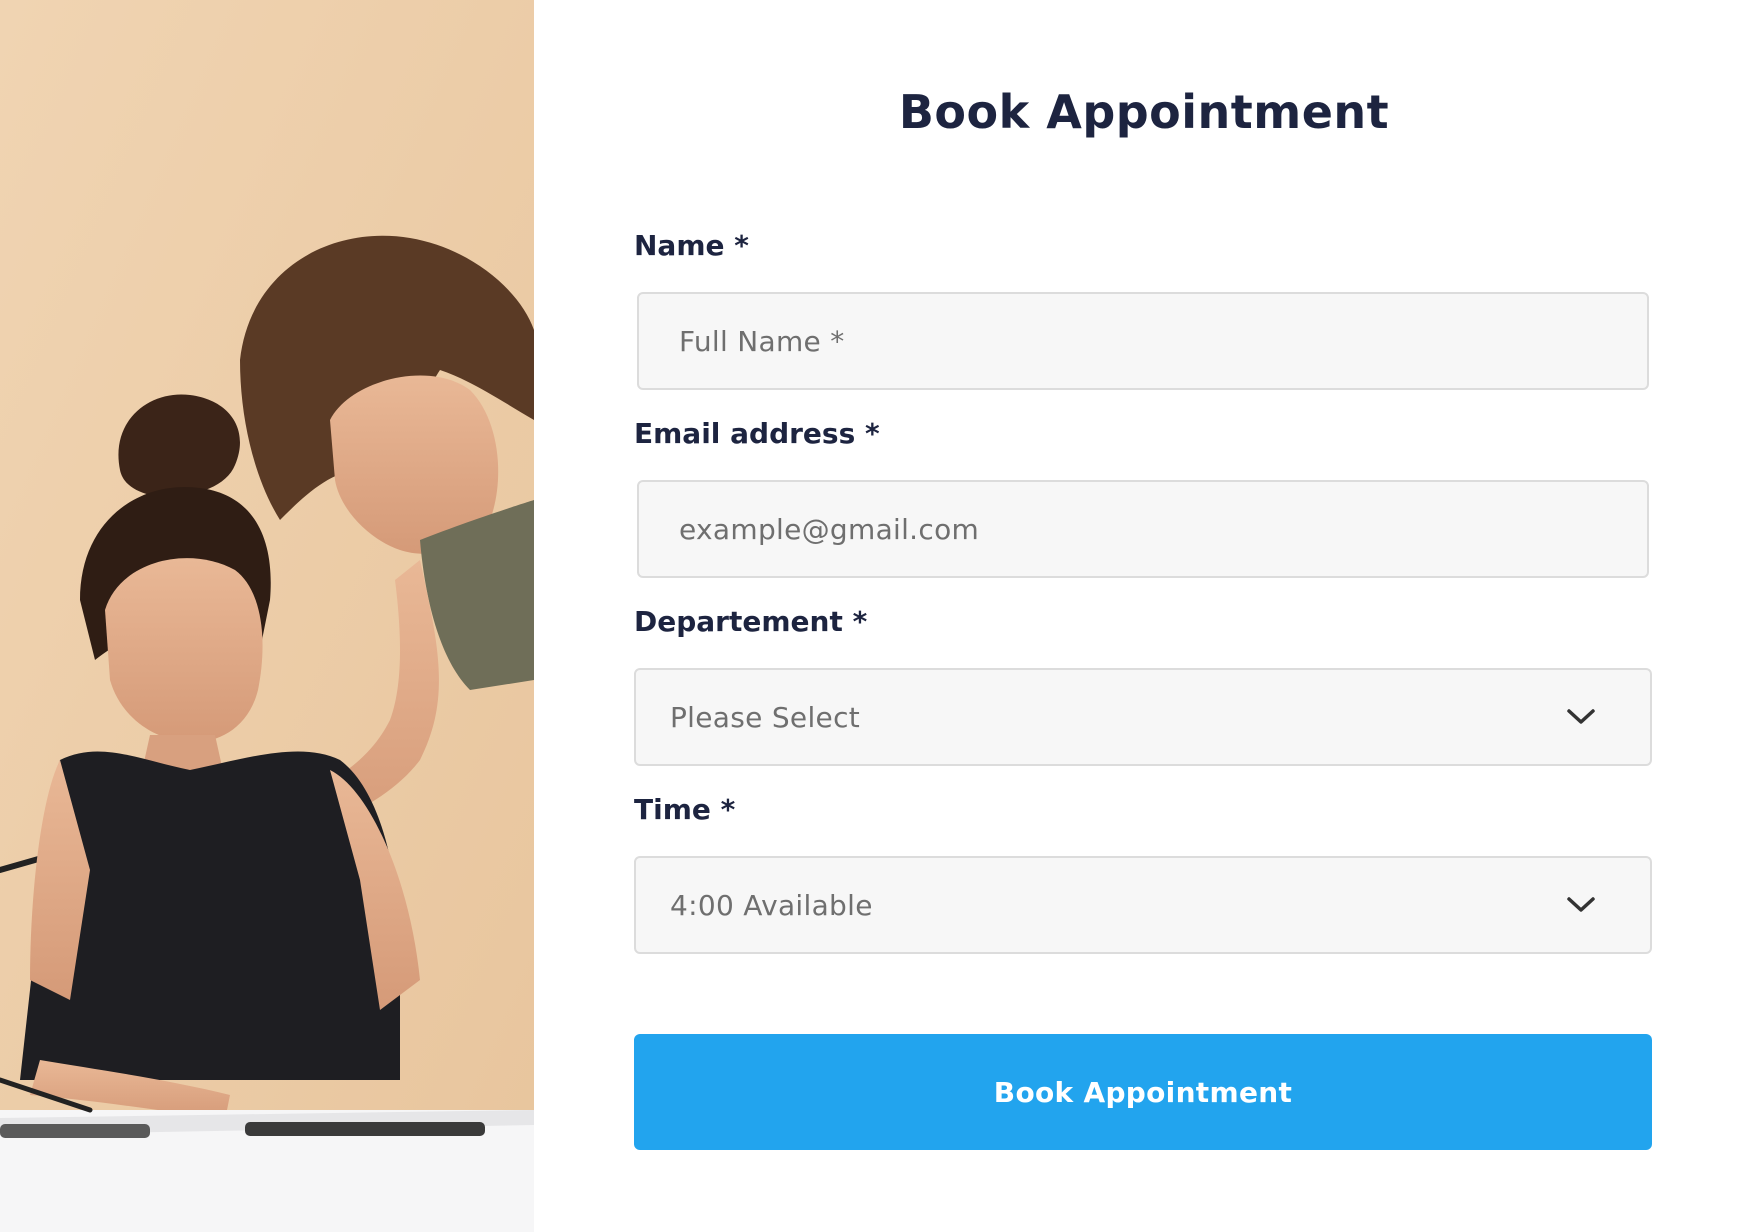 Image resolution: width=1754 pixels, height=1232 pixels. Describe the element at coordinates (1143, 341) in the screenshot. I see `name-input: Full Name *` at that location.